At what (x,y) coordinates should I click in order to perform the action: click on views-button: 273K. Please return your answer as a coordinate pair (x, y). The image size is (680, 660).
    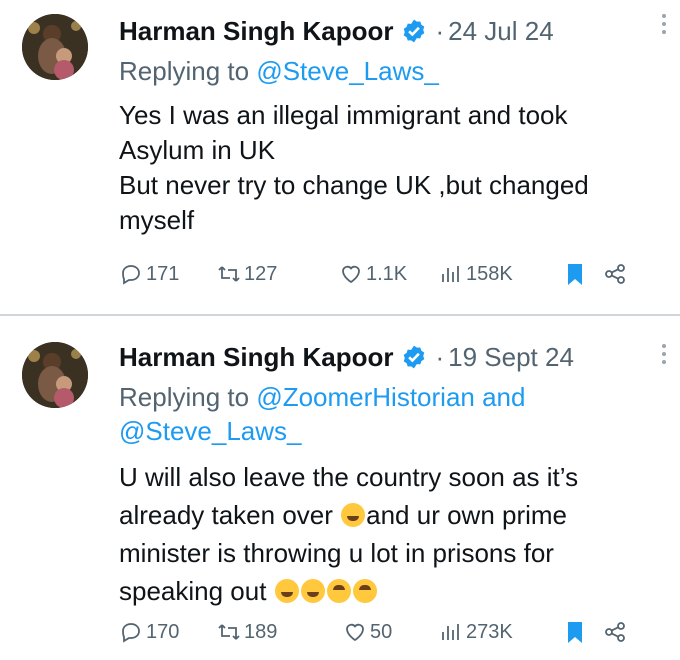
    Looking at the image, I should click on (501, 632).